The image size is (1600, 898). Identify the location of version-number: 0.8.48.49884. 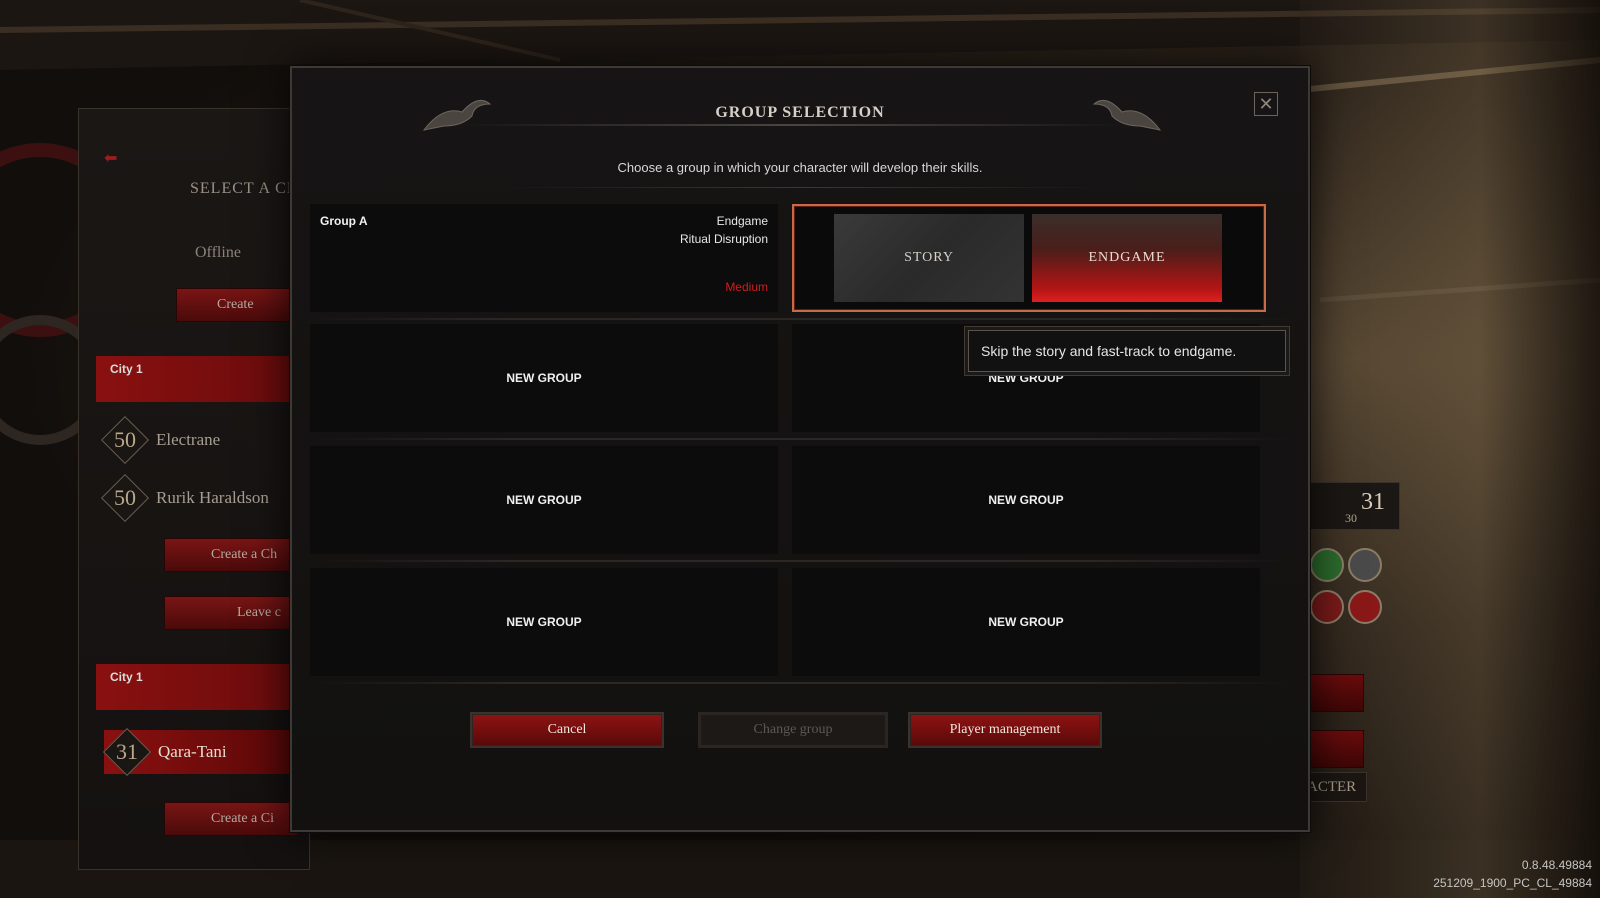
(1556, 865).